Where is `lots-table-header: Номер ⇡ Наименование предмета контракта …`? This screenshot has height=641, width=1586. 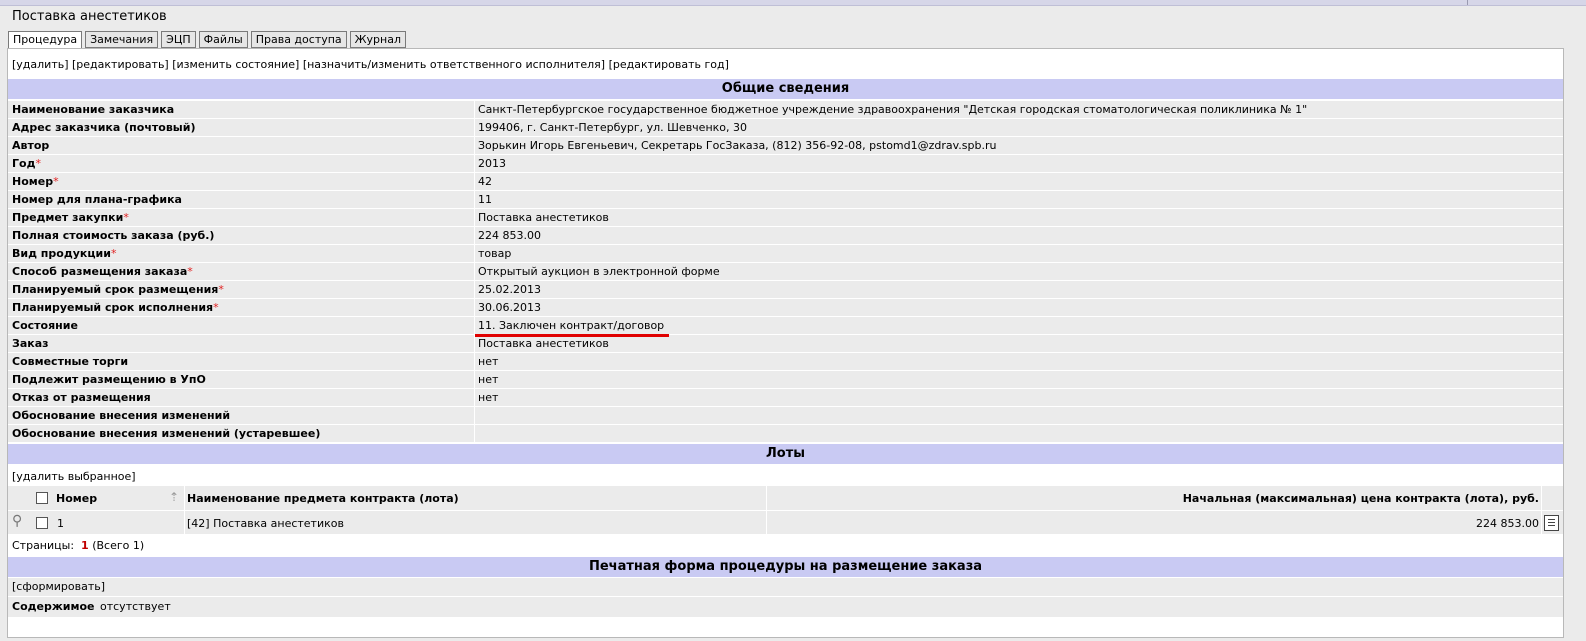 lots-table-header: Номер ⇡ Наименование предмета контракта … is located at coordinates (785, 498).